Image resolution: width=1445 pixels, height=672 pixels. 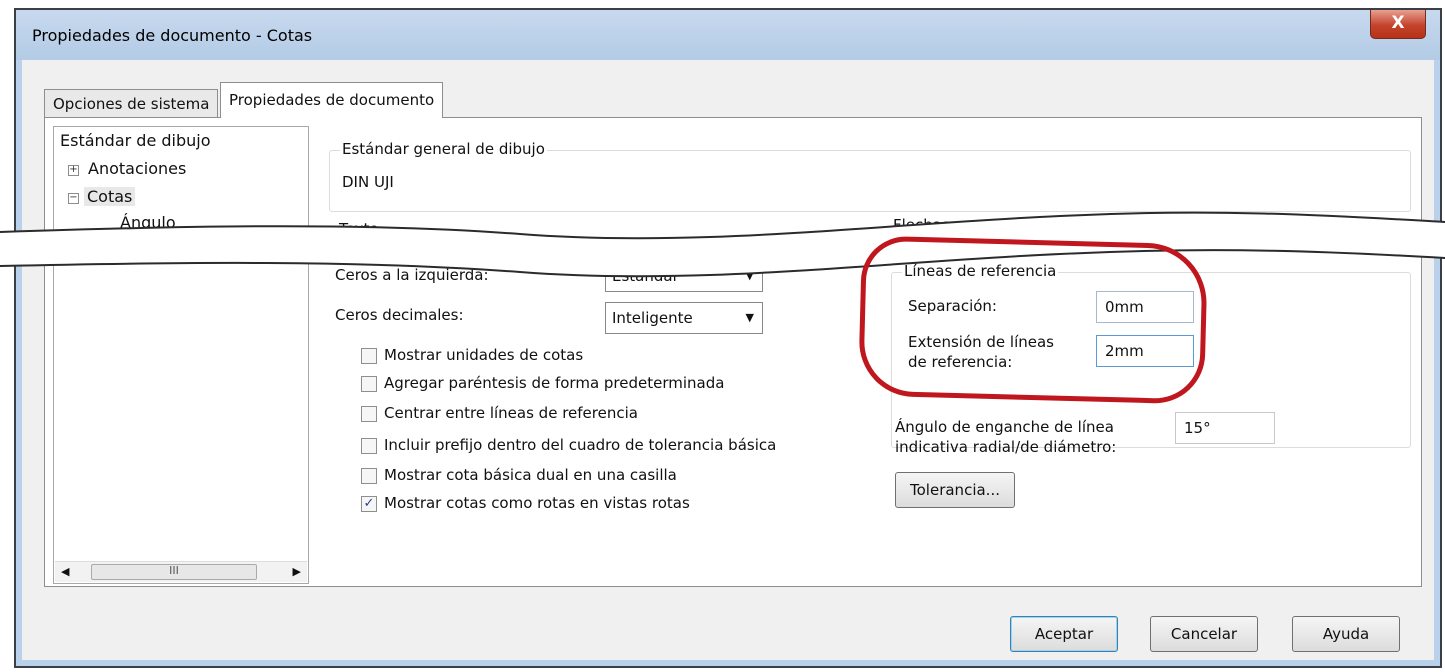 I want to click on tree-item-cotas: Cotas, so click(x=110, y=196).